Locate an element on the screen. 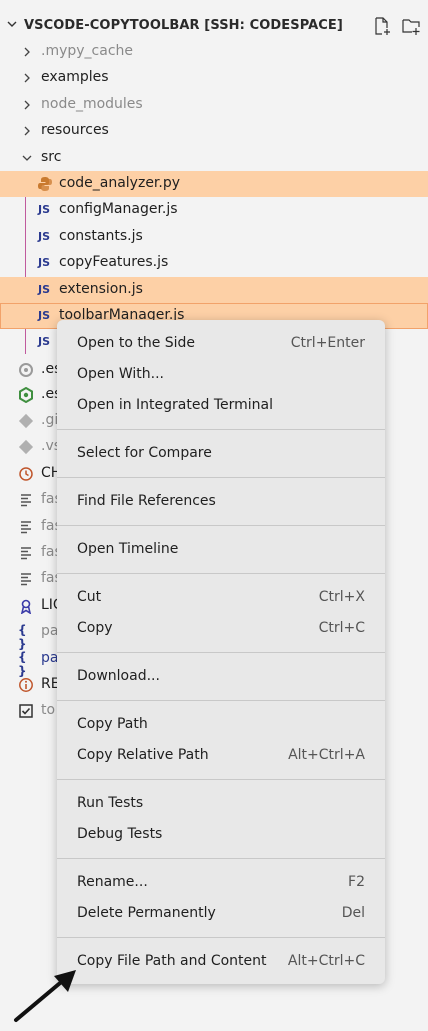 Image resolution: width=428 pixels, height=1031 pixels. menu-item-label: Cut is located at coordinates (89, 597).